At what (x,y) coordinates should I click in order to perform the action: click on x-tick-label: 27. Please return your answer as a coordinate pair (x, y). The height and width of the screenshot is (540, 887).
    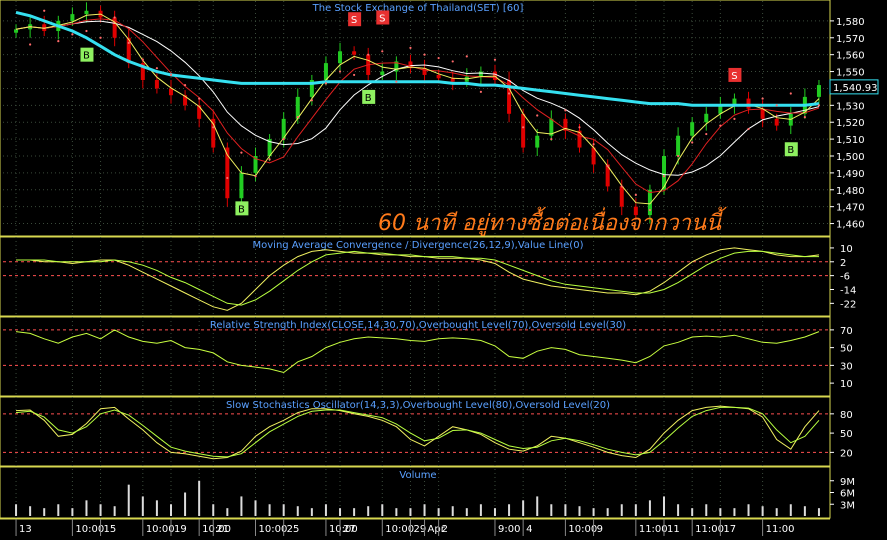
    Looking at the image, I should click on (349, 529).